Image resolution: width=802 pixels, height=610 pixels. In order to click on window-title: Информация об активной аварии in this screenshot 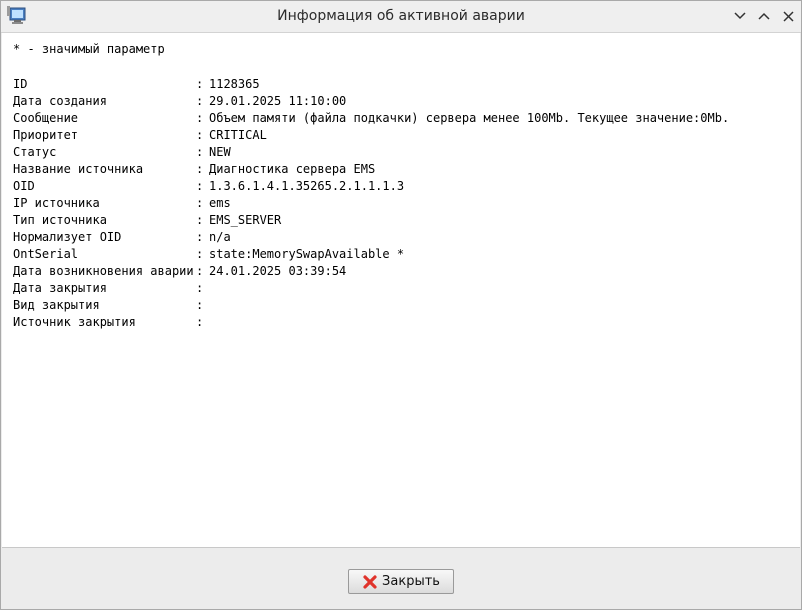, I will do `click(401, 16)`.